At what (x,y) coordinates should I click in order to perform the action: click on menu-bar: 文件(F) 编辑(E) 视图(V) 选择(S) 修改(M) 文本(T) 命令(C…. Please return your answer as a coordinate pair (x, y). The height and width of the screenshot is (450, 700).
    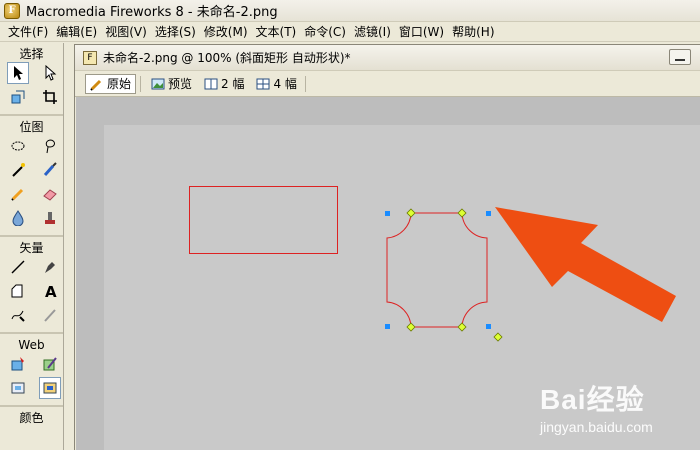
    Looking at the image, I should click on (350, 32).